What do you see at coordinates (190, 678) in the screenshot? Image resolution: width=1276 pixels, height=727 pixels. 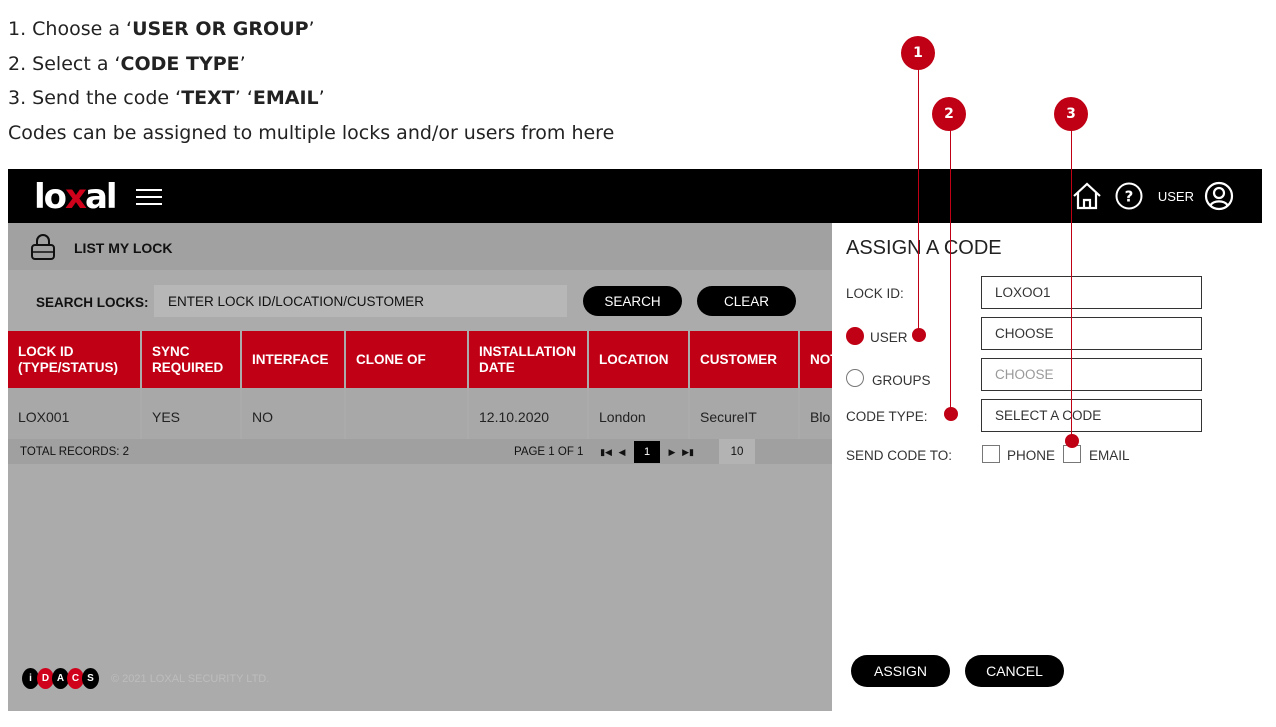 I see `copyright-text: © 2021 LOXAL SECURITY LTD.` at bounding box center [190, 678].